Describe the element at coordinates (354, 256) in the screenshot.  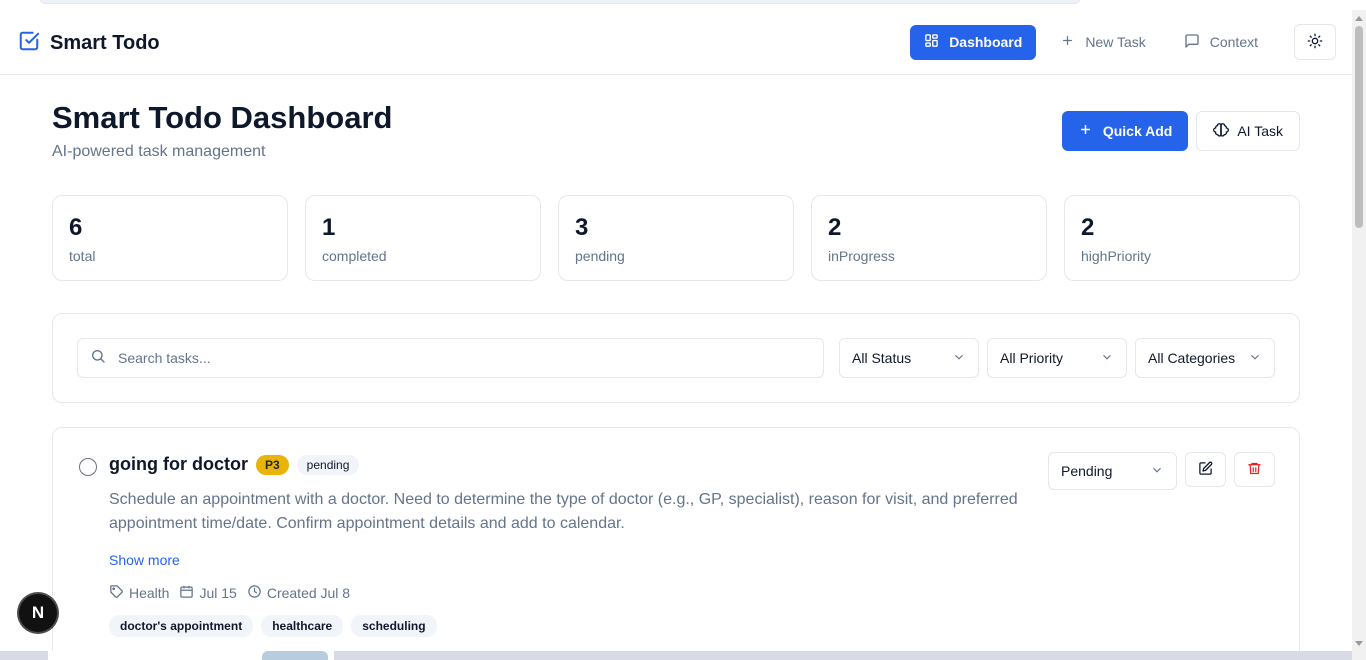
I see `stat-label: completed` at that location.